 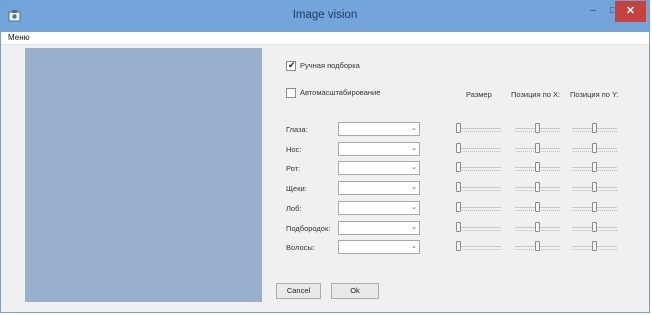 What do you see at coordinates (294, 149) in the screenshot?
I see `row-label: Нос:` at bounding box center [294, 149].